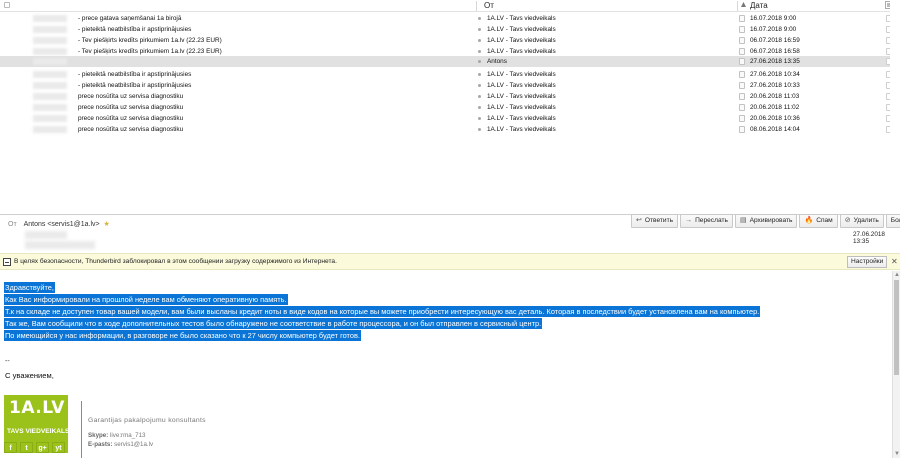  I want to click on from-address: Antons <servis1@1a.lv>, so click(62, 224).